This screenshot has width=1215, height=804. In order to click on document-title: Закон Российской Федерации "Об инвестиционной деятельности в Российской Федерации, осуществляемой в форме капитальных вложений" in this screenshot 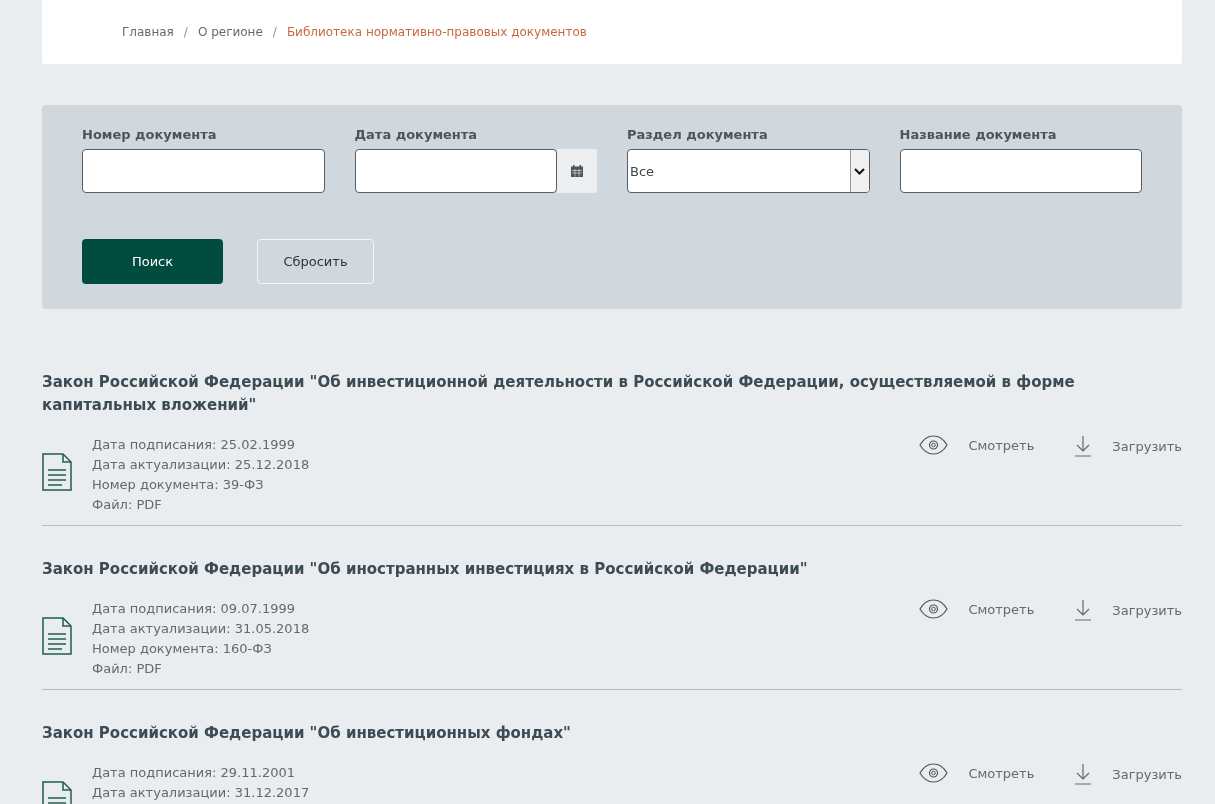, I will do `click(612, 394)`.